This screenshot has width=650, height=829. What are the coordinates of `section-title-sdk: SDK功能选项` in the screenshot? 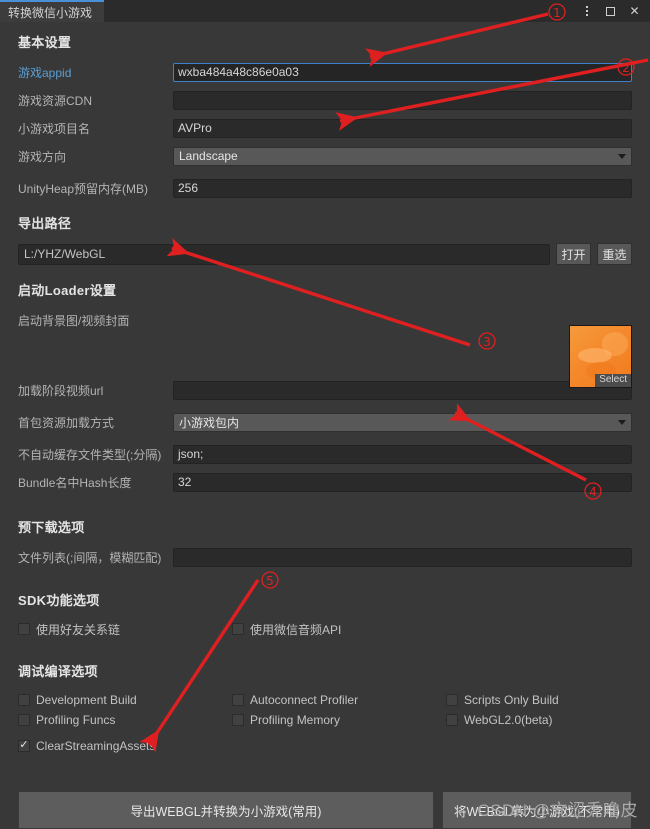 It's located at (59, 600).